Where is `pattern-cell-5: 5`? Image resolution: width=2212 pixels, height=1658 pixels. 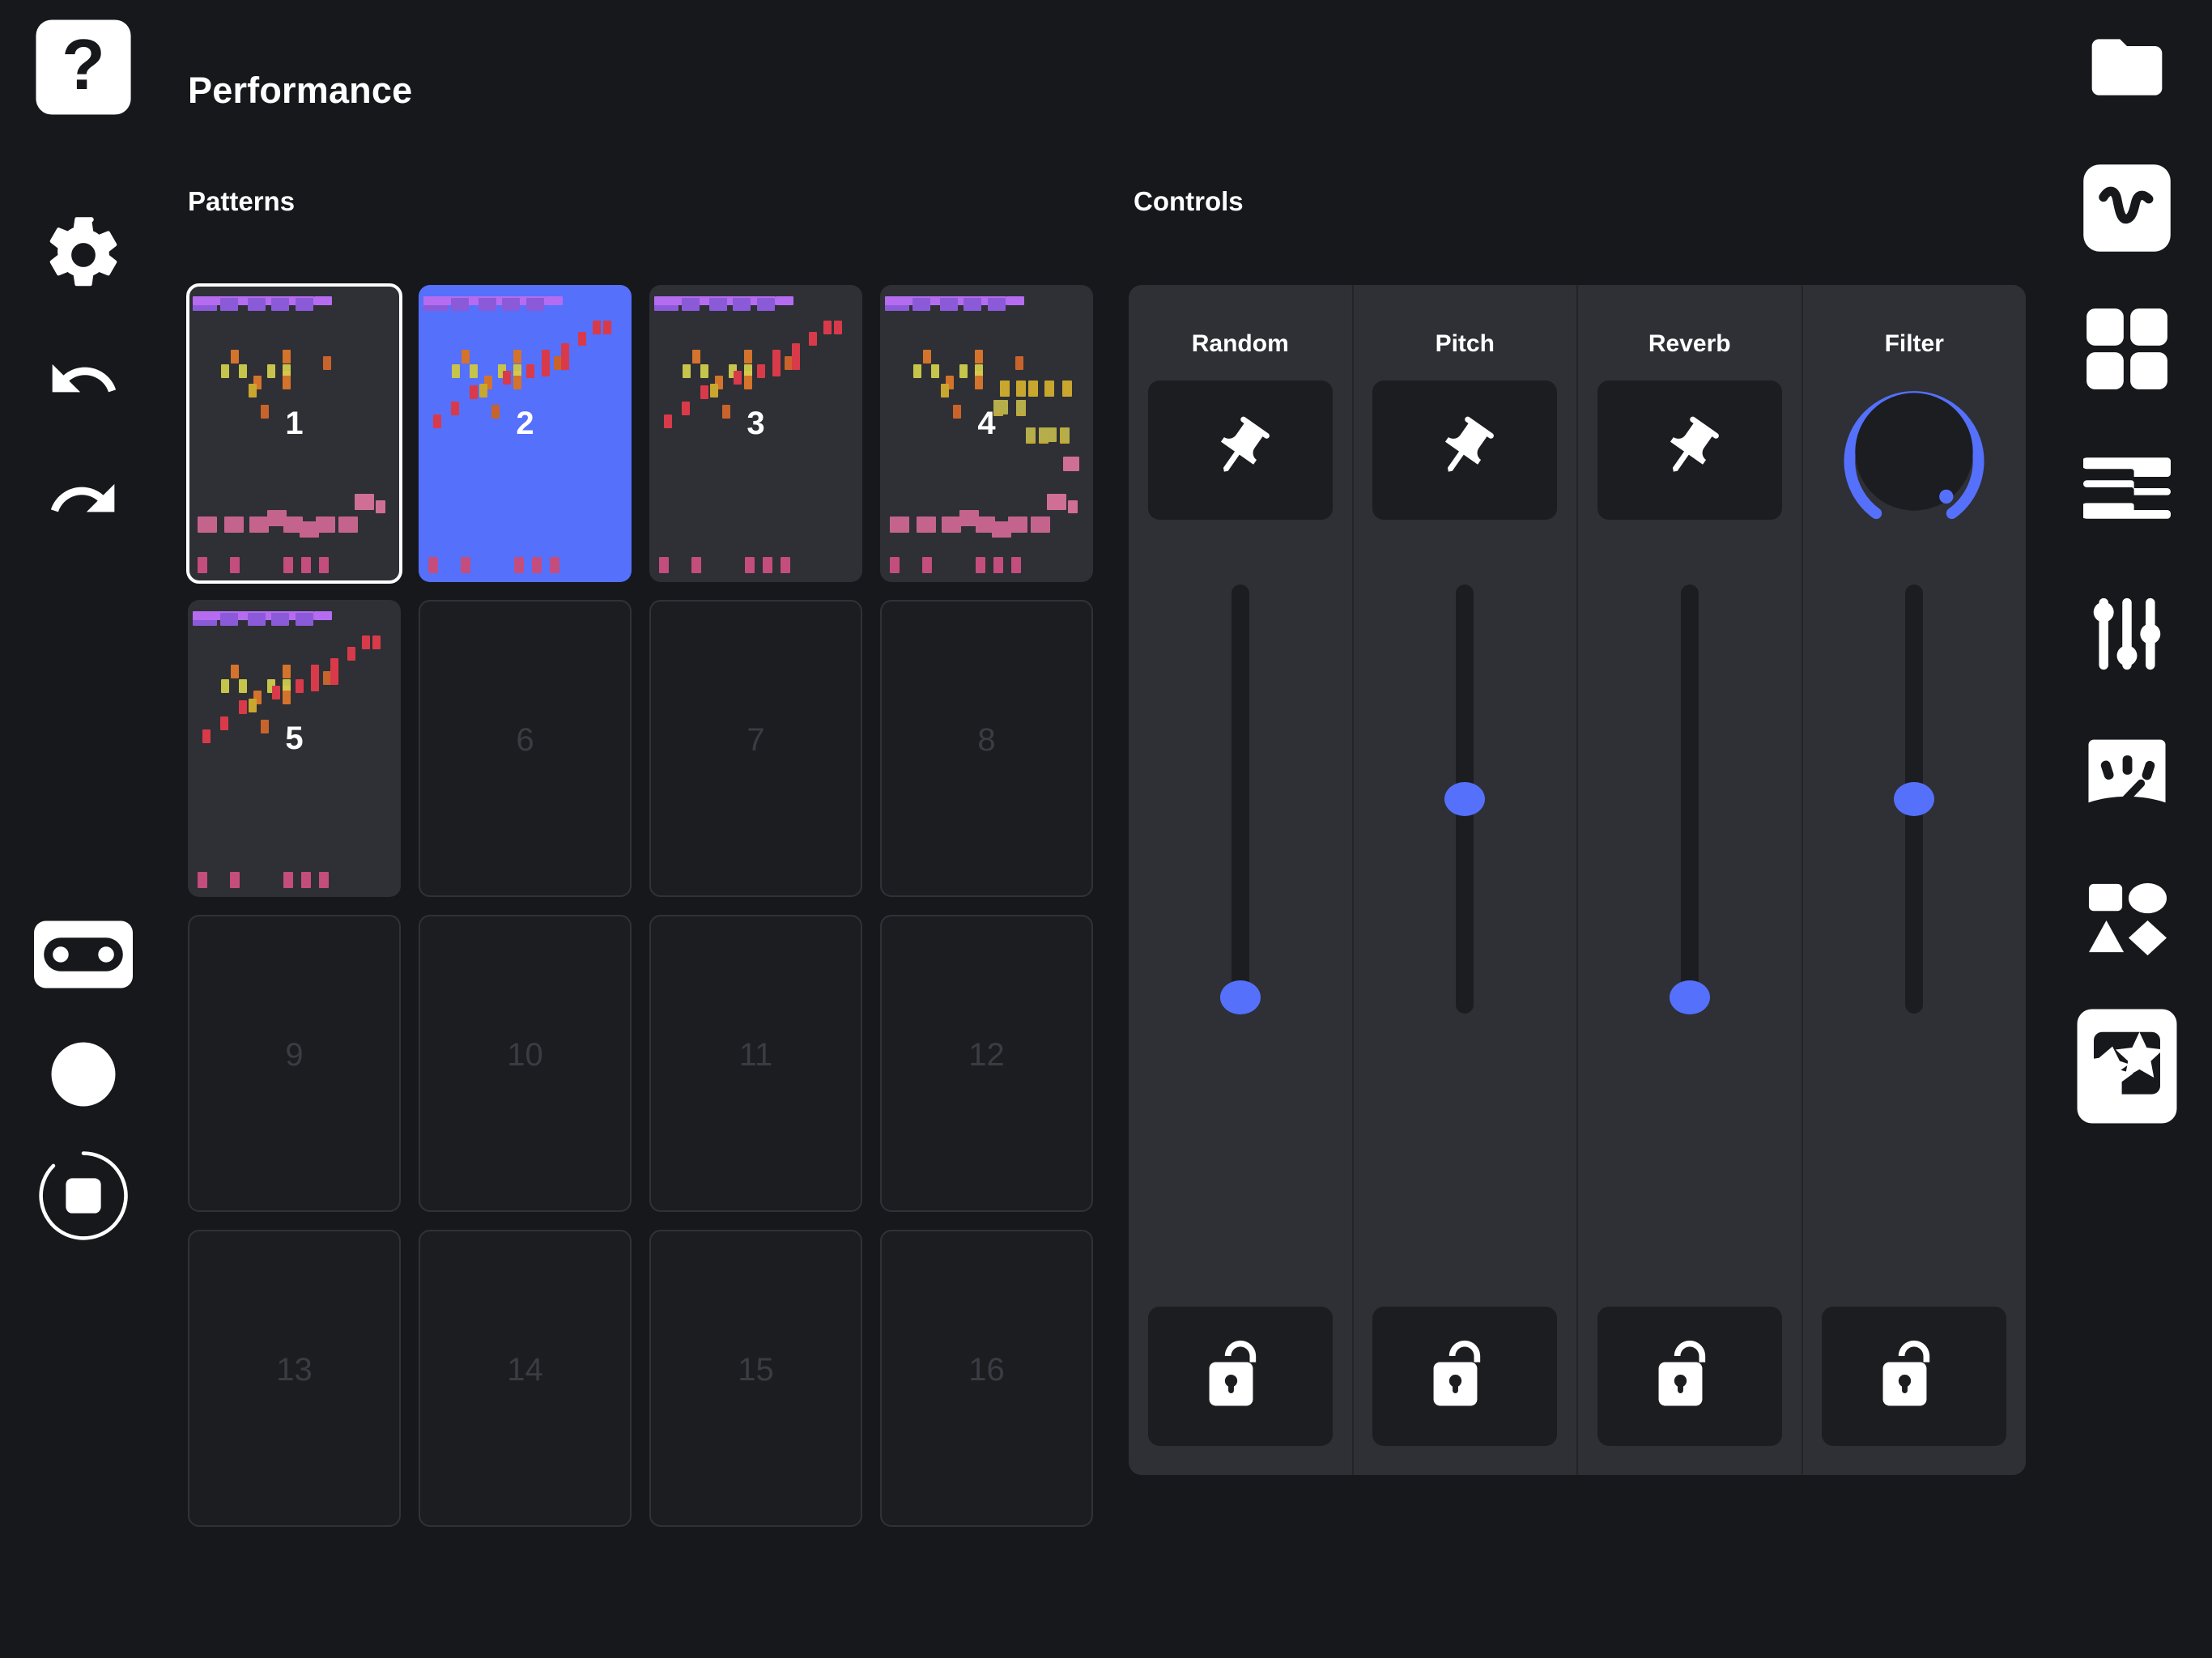
pattern-cell-5: 5 is located at coordinates (295, 748).